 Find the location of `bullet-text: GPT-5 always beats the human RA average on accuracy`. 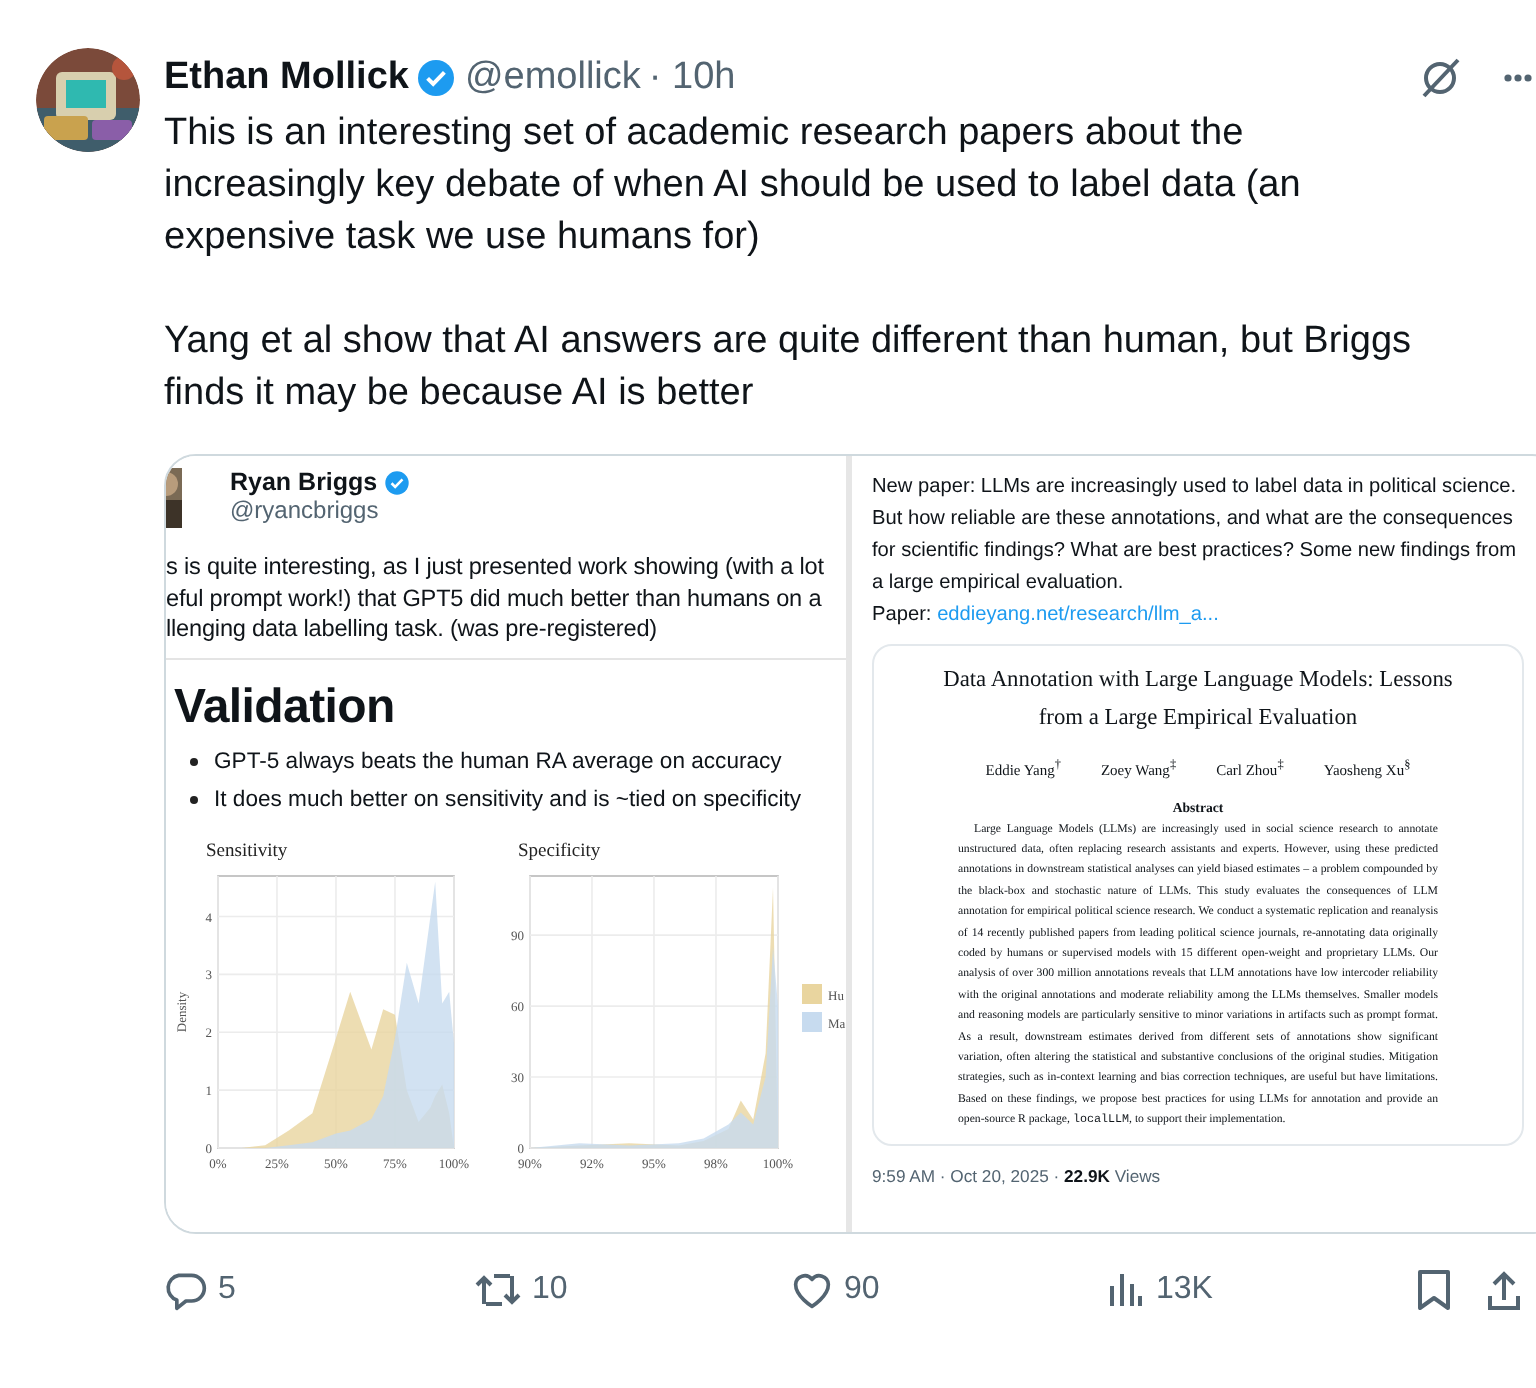

bullet-text: GPT-5 always beats the human RA average on accuracy is located at coordinates (498, 761).